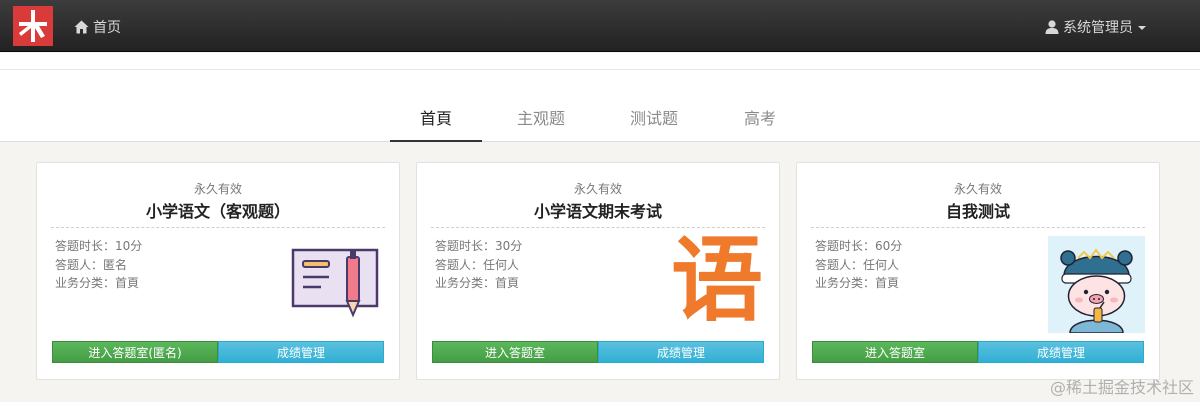 The height and width of the screenshot is (402, 1200). I want to click on card-info: 答题时长：60分 答题人：任何人 业务分类：首頁, so click(858, 265).